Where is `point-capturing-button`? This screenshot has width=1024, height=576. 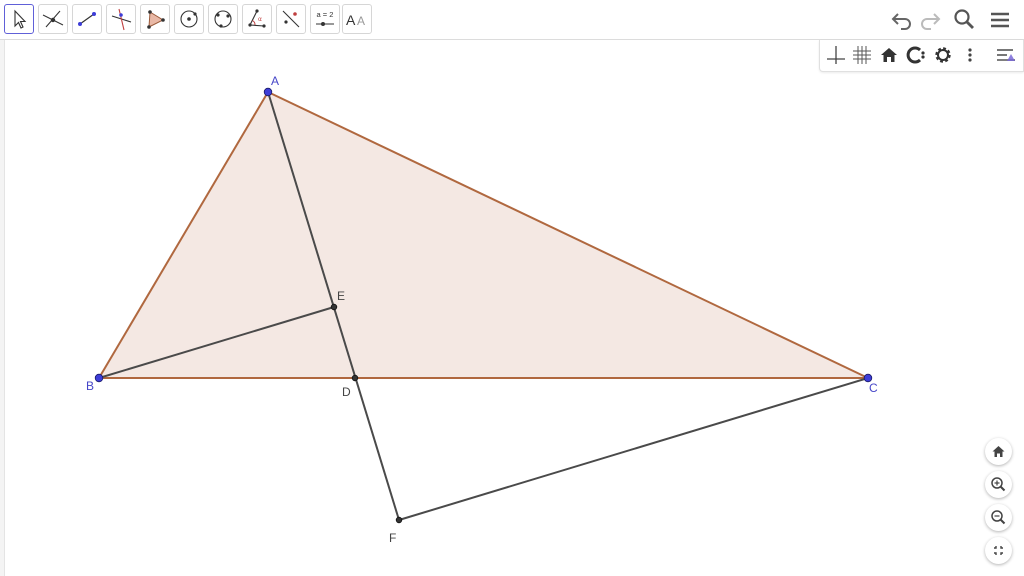
point-capturing-button is located at coordinates (916, 55).